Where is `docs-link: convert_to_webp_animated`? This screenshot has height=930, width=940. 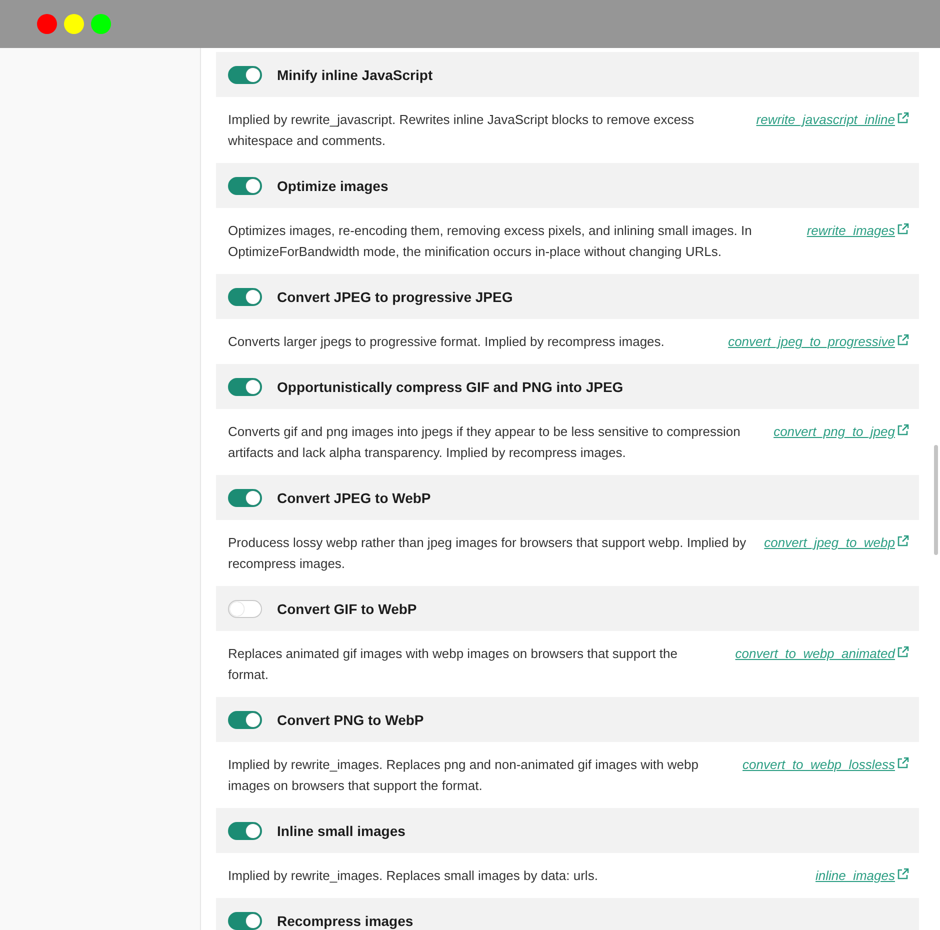
docs-link: convert_to_webp_animated is located at coordinates (815, 653).